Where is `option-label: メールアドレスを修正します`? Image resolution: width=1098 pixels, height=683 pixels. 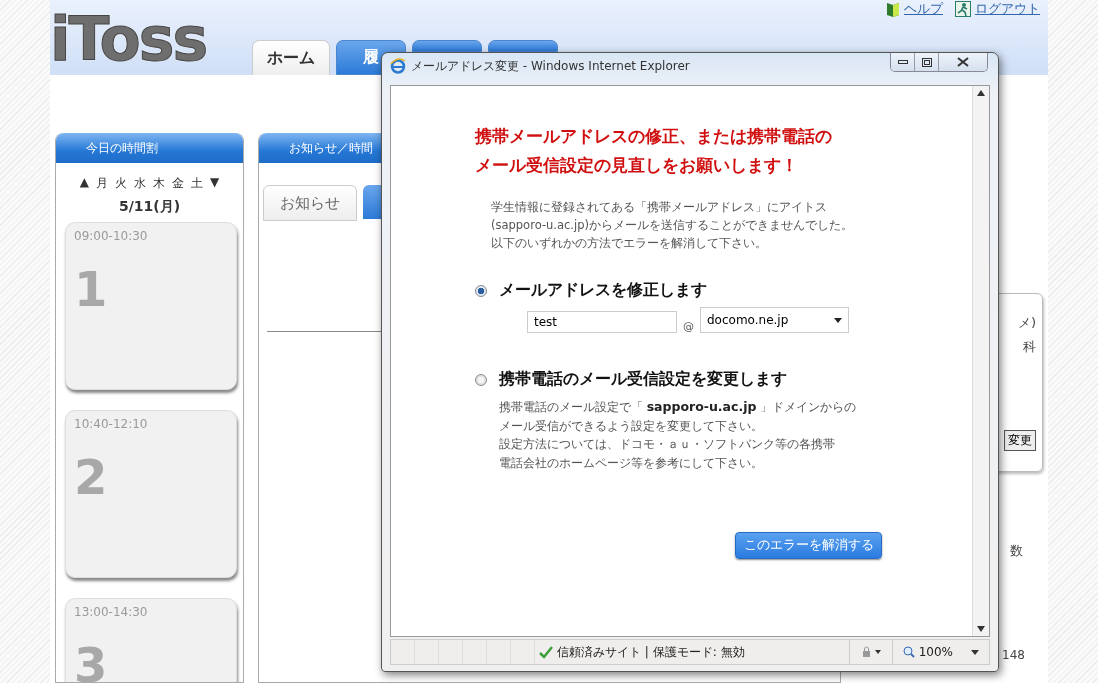
option-label: メールアドレスを修正します is located at coordinates (603, 290).